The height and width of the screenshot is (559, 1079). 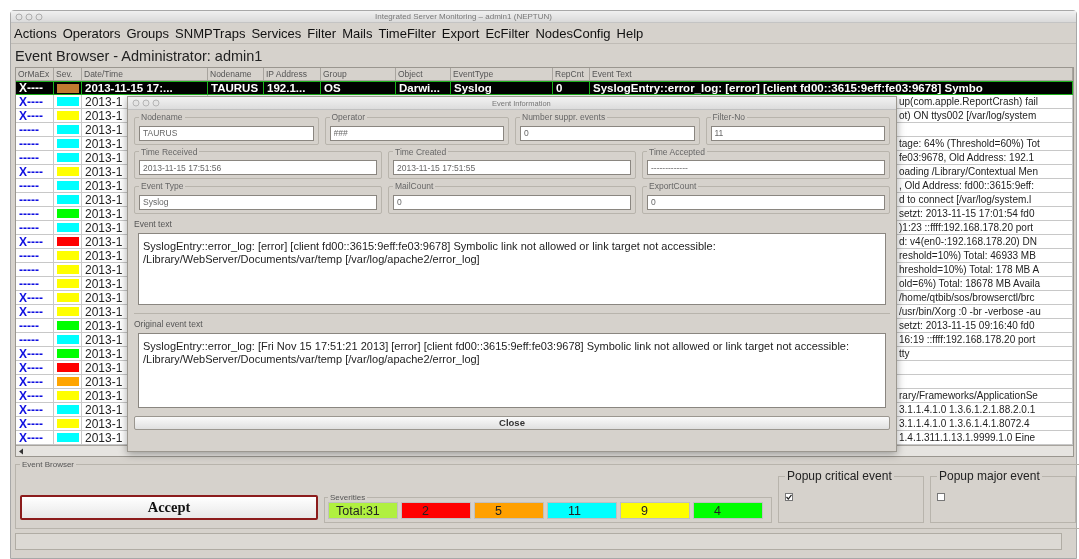 What do you see at coordinates (416, 133) in the screenshot?
I see `input-field: ###` at bounding box center [416, 133].